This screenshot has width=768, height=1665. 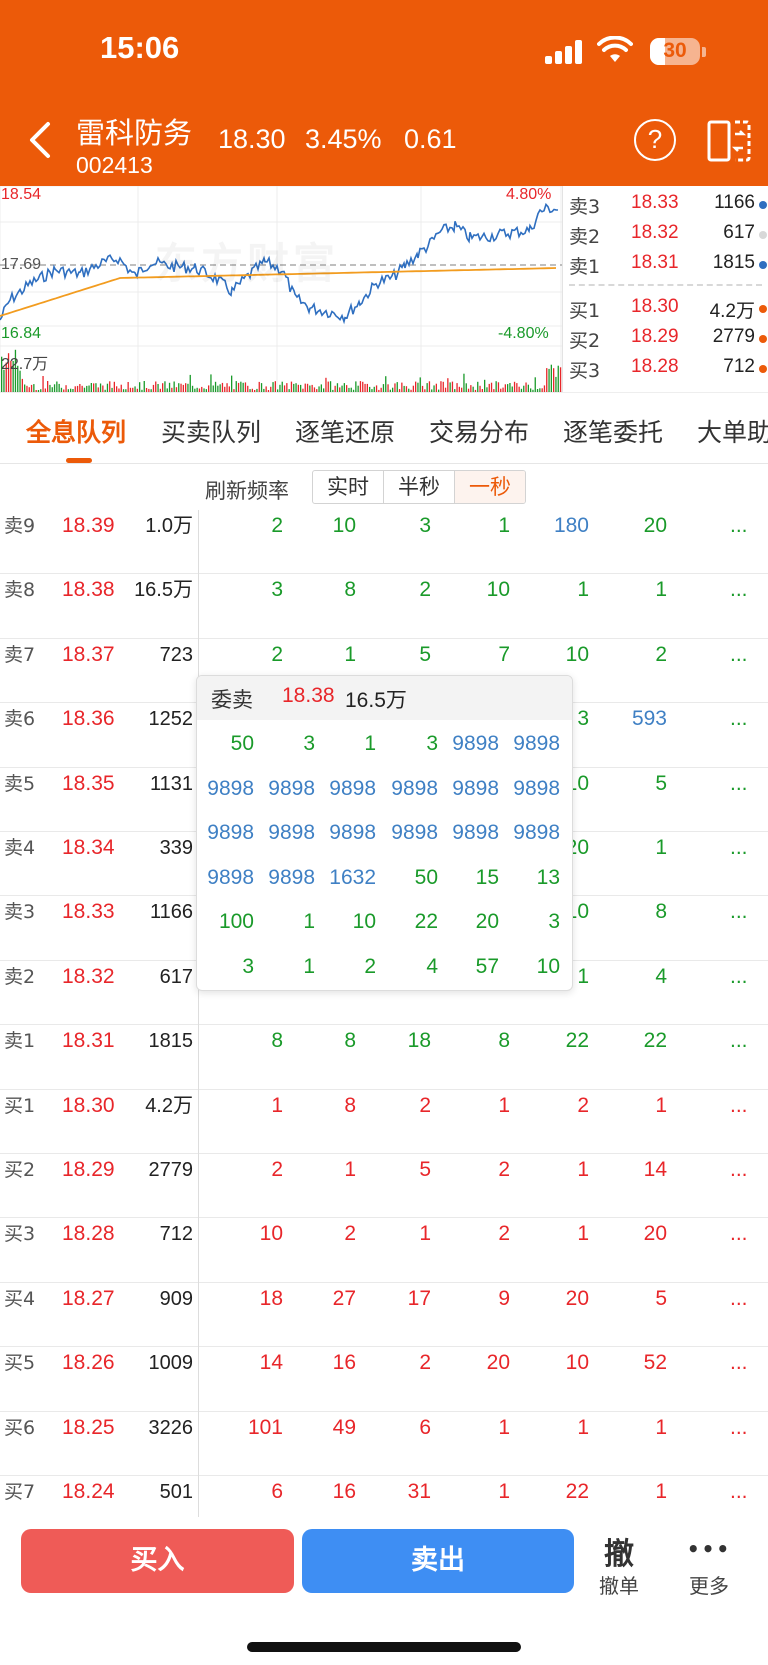 What do you see at coordinates (655, 140) in the screenshot?
I see `help-button: ?` at bounding box center [655, 140].